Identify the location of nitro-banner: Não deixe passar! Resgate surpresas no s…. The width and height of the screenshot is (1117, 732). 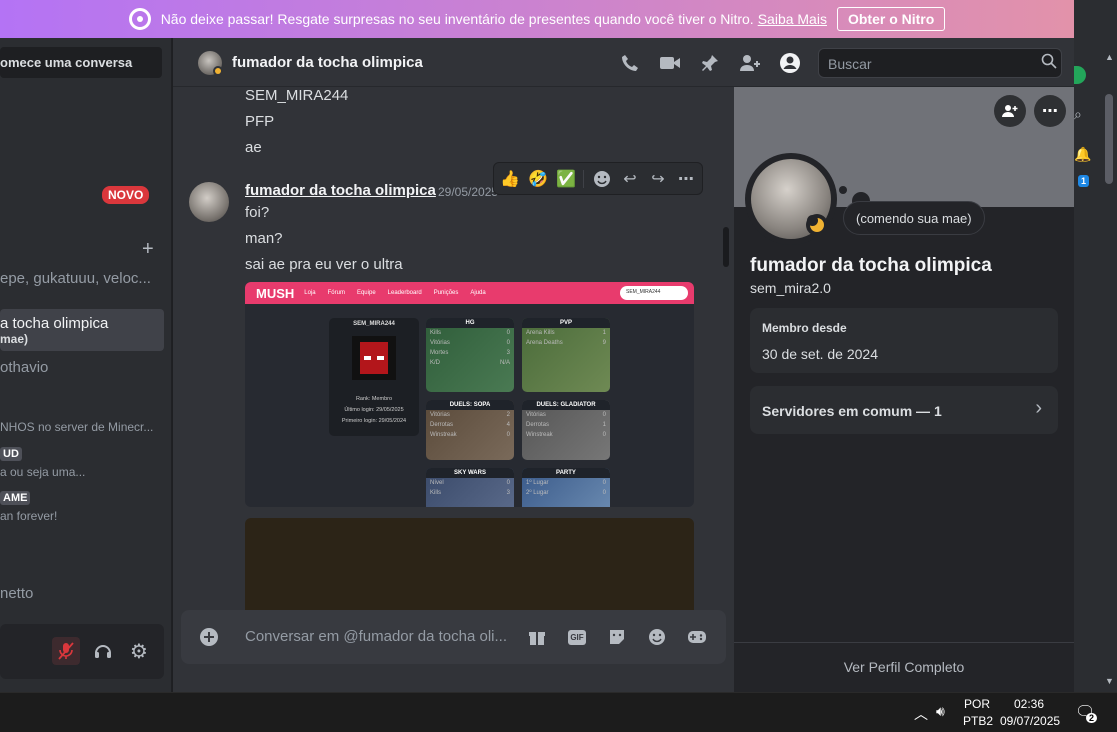
(537, 19).